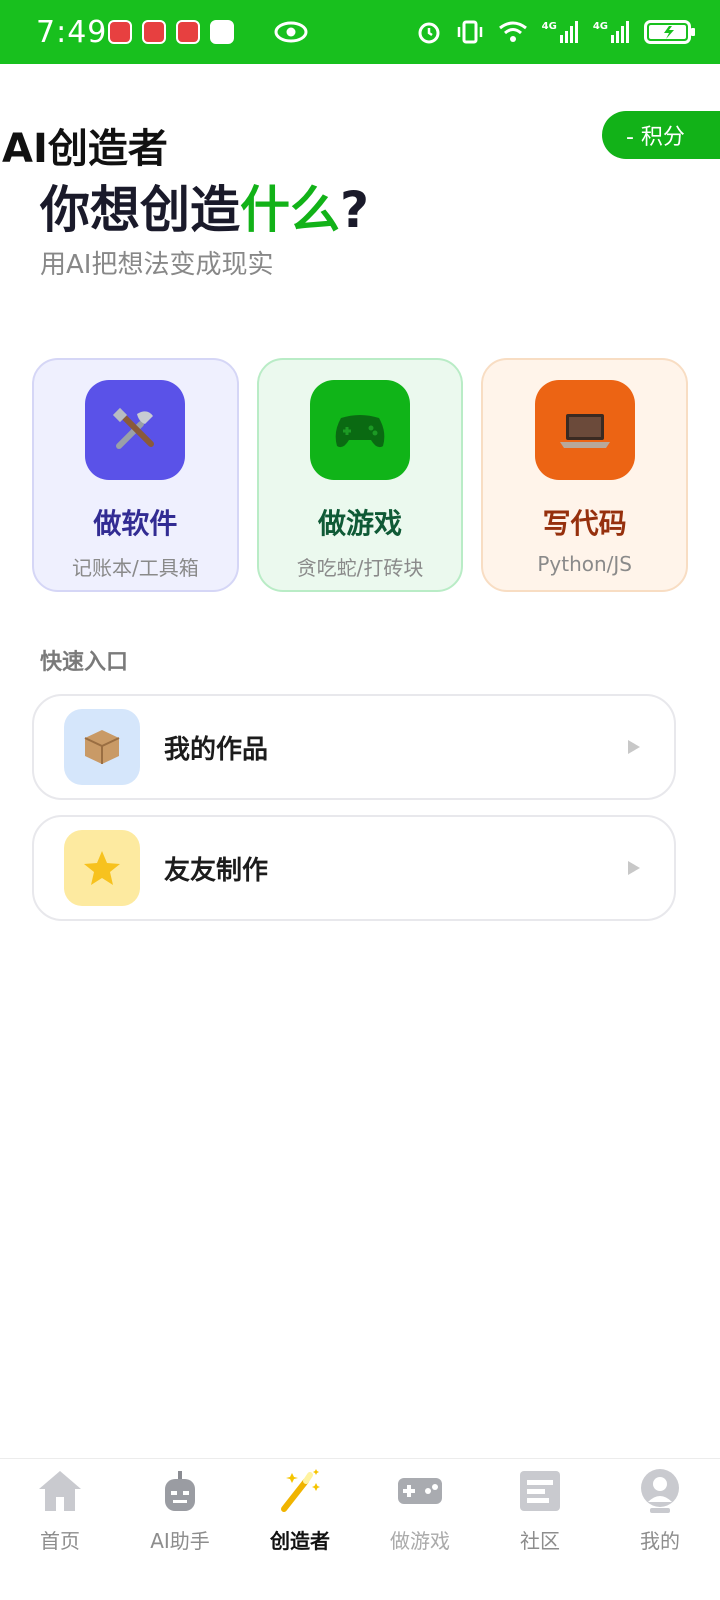 The image size is (720, 1600). I want to click on notification-icons, so click(171, 32).